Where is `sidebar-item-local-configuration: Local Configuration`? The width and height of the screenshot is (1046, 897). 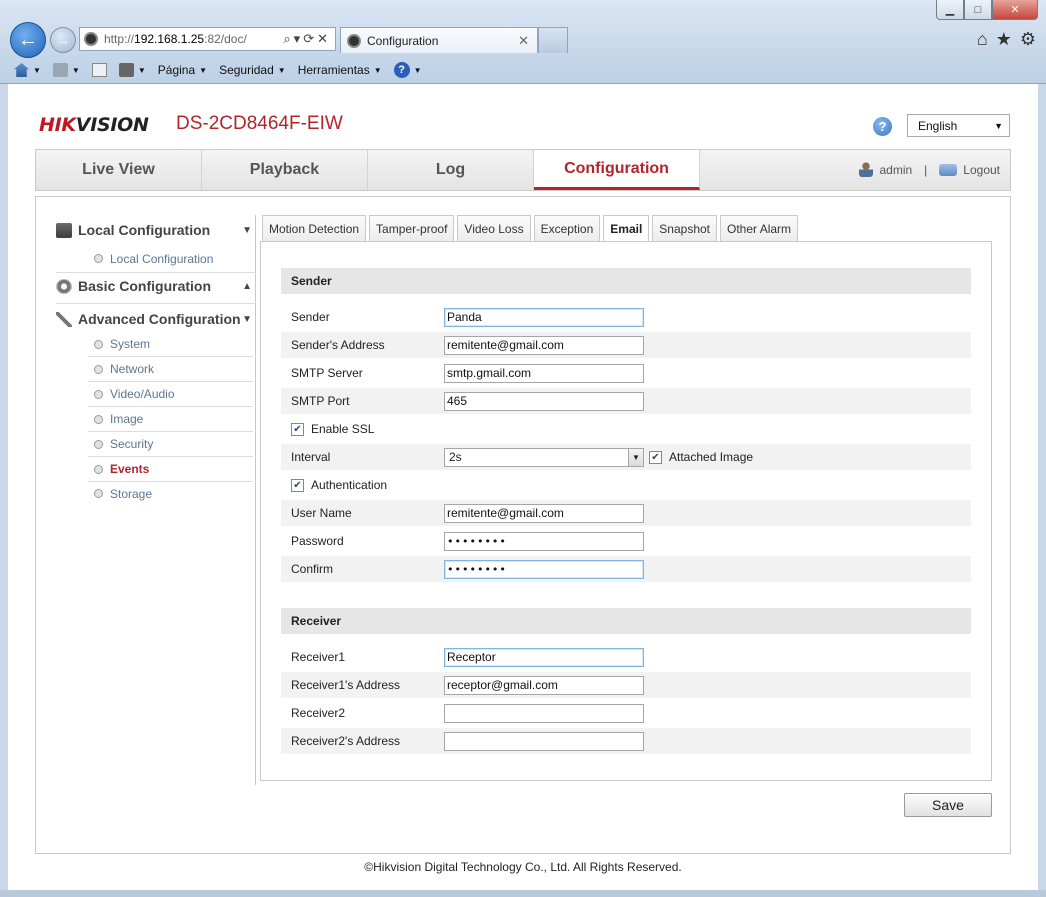 sidebar-item-local-configuration: Local Configuration is located at coordinates (170, 258).